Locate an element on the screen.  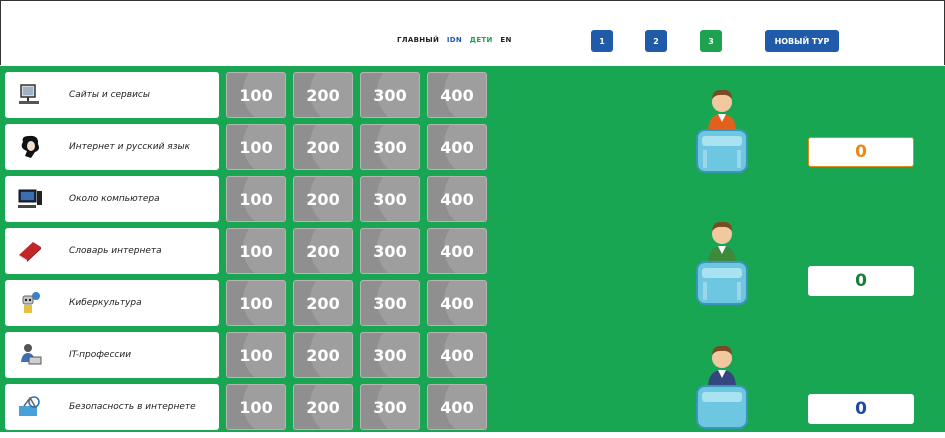
category-row: Словарь интернета is located at coordinates (112, 251).